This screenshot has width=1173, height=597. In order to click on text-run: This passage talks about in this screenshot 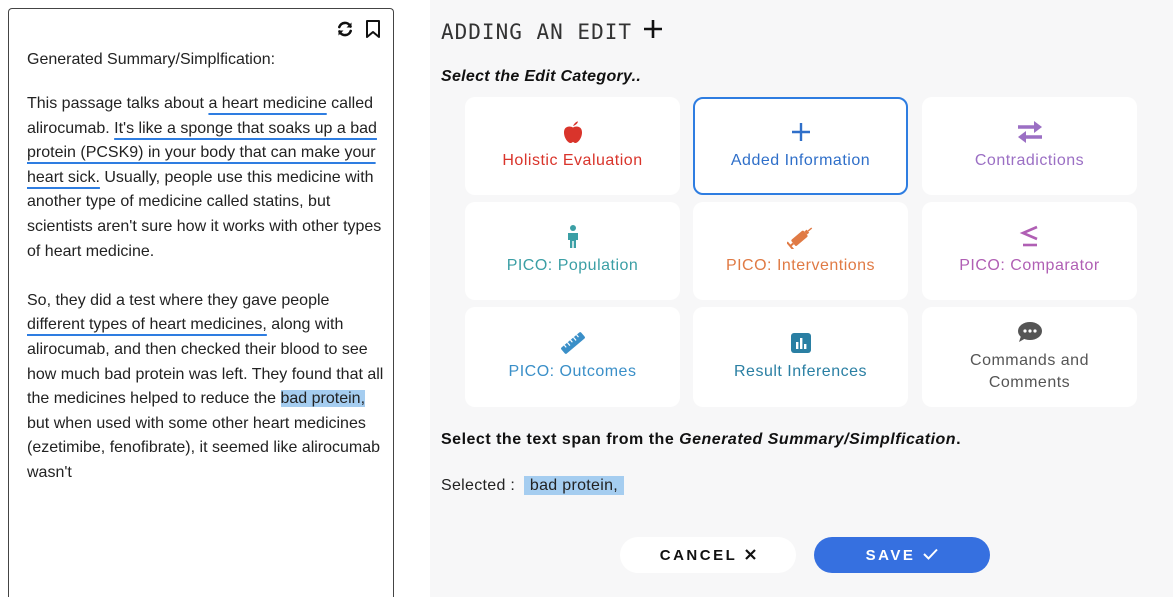, I will do `click(118, 103)`.